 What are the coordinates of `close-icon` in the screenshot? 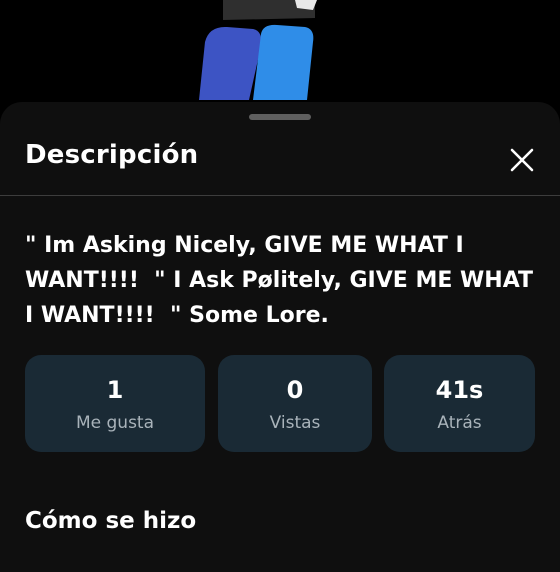 It's located at (522, 160).